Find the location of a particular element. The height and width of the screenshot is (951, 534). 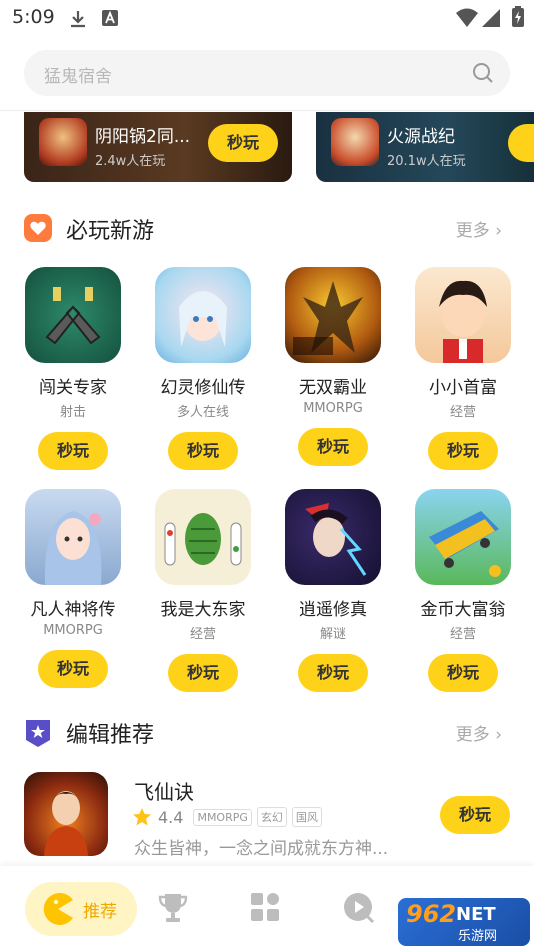

game-name: 凡人神将传 is located at coordinates (73, 610).